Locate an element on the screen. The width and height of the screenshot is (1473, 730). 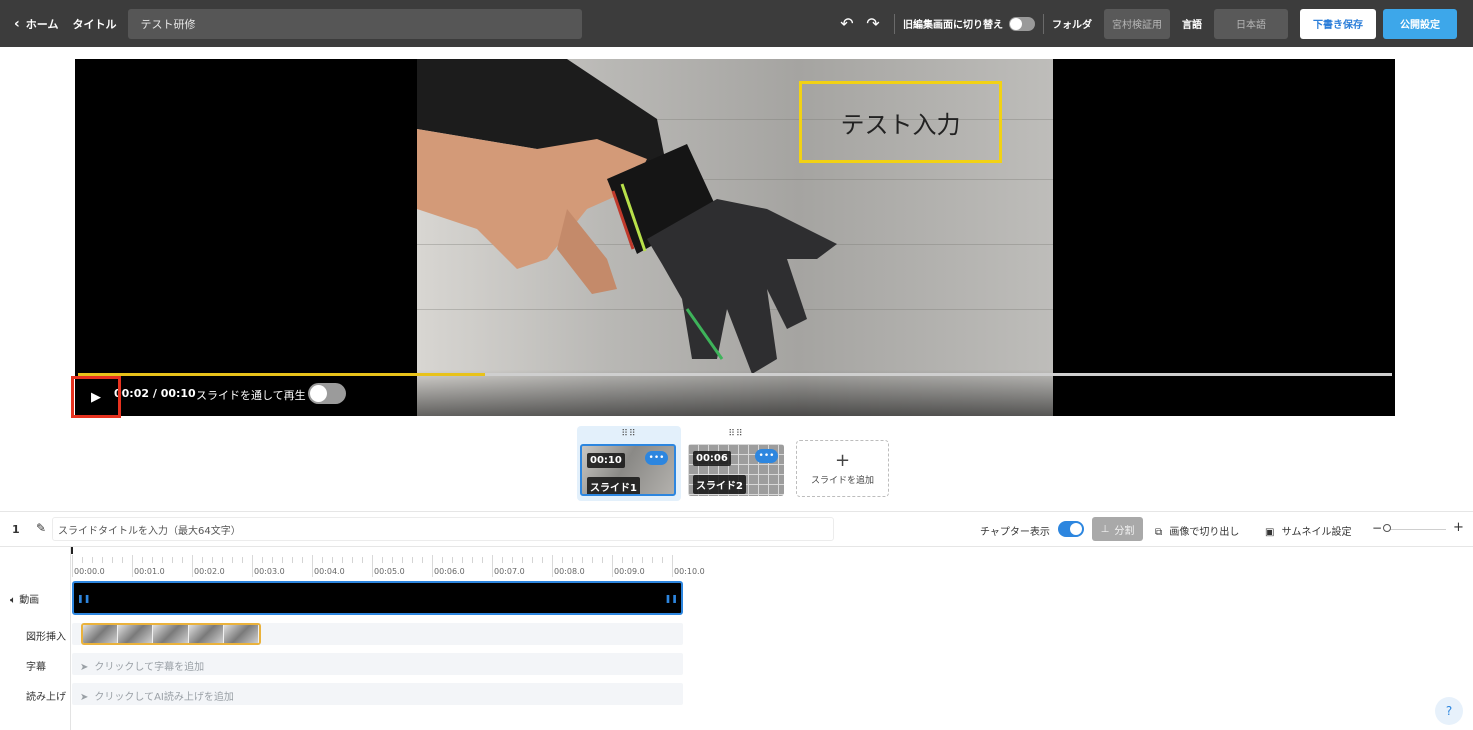
ruler-tick-label: 00:05.0 is located at coordinates (389, 571).